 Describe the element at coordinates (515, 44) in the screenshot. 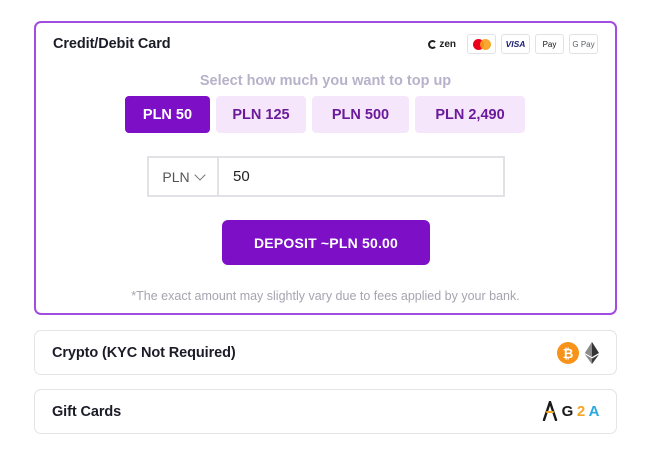

I see `visa-icon: VISA` at that location.